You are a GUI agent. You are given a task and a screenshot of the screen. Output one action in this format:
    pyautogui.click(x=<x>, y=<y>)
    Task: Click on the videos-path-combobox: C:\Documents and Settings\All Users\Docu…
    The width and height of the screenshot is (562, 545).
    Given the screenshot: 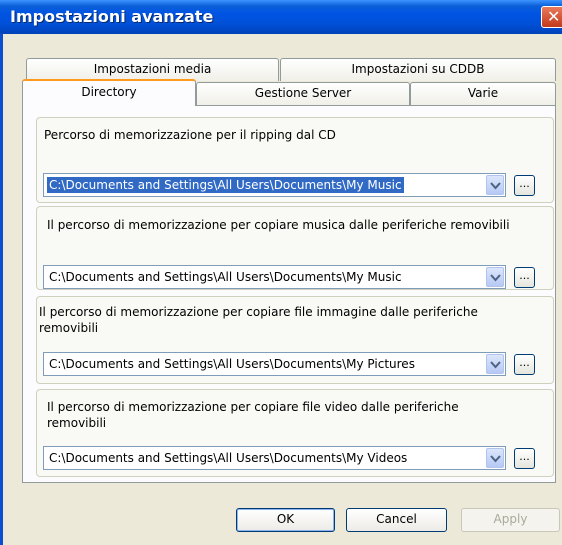 What is the action you would take?
    pyautogui.click(x=274, y=458)
    